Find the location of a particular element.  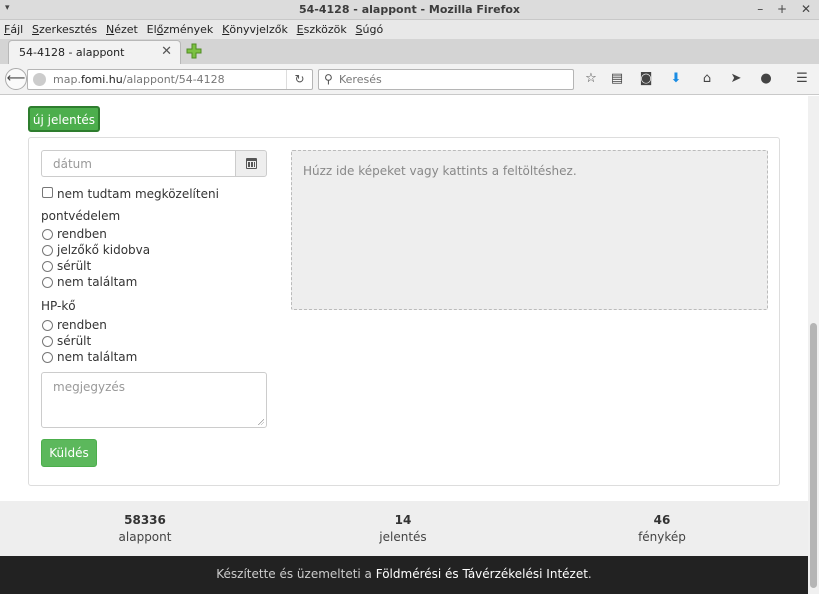

calendar-icon is located at coordinates (251, 163).